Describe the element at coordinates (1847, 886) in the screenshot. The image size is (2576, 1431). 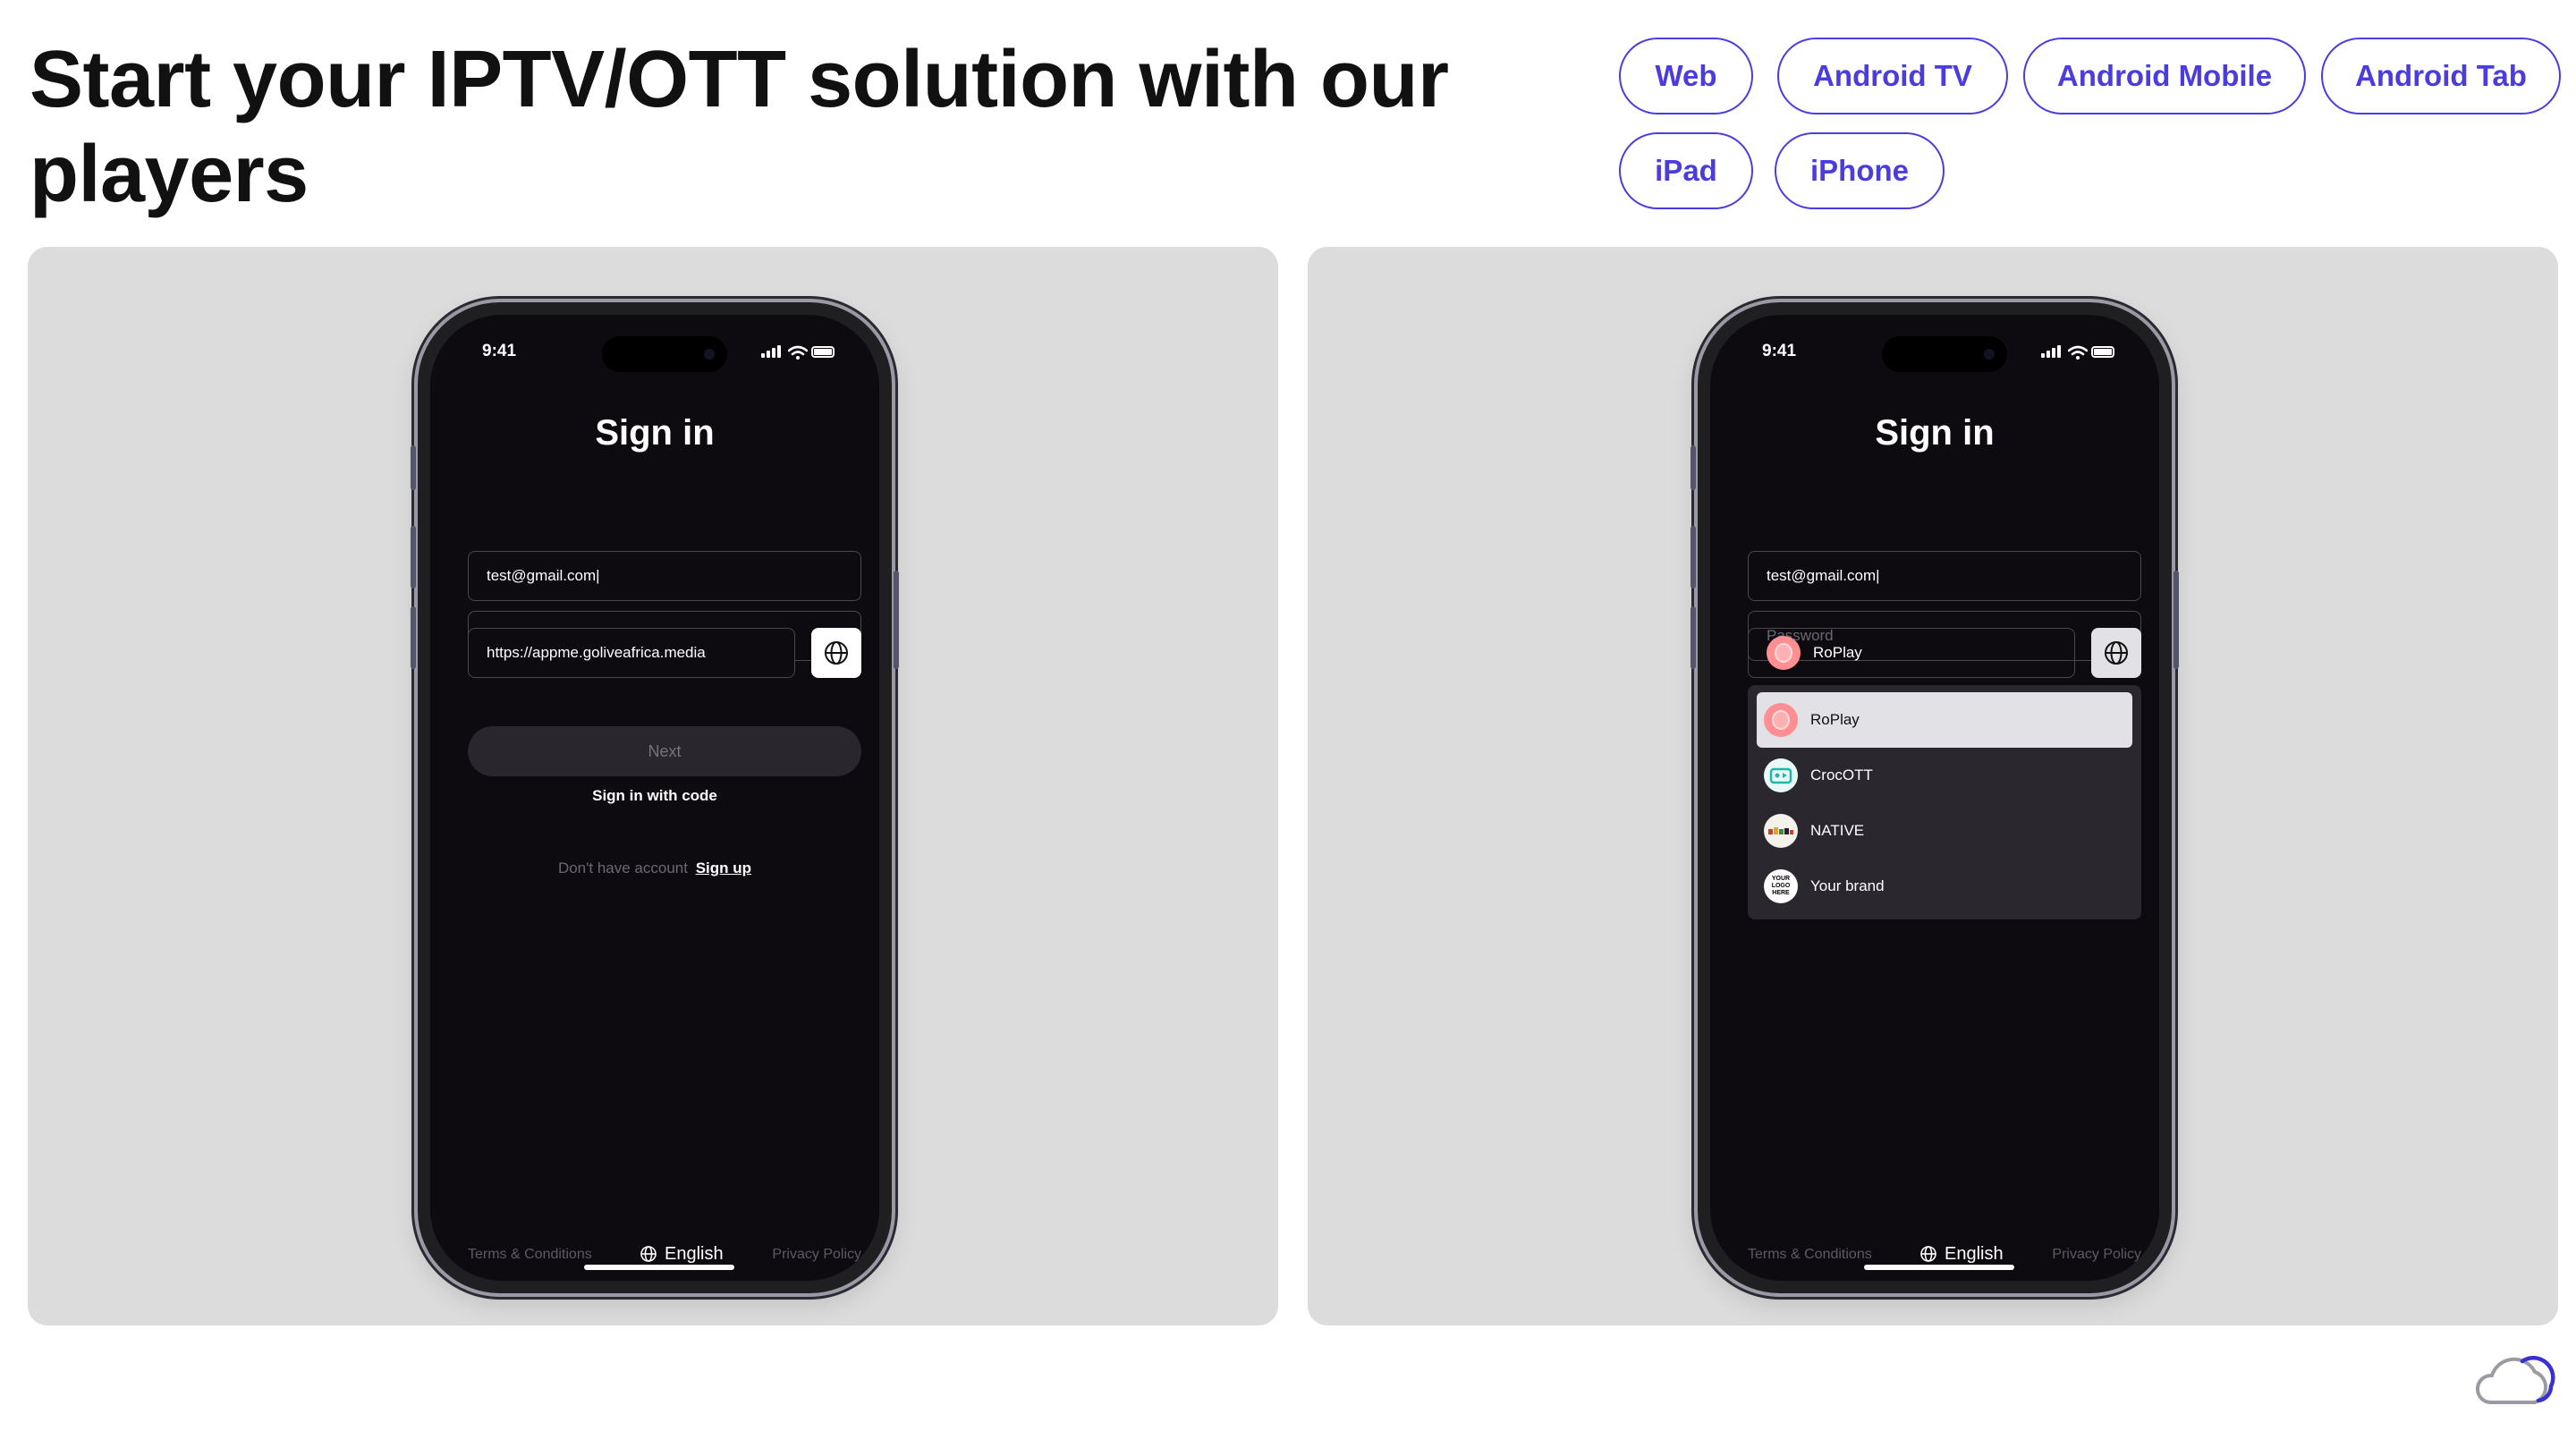
I see `brand-option-label: Your brand` at that location.